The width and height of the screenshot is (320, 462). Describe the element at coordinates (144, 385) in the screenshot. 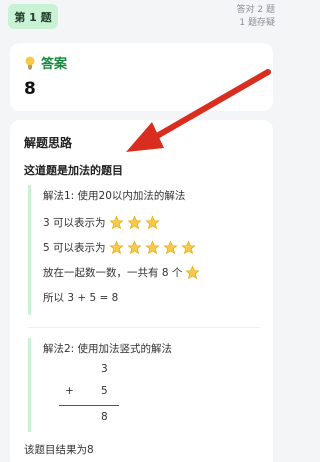

I see `method-2-block: 解法2: 使用加法竖式的解法 3 + 5 8` at that location.